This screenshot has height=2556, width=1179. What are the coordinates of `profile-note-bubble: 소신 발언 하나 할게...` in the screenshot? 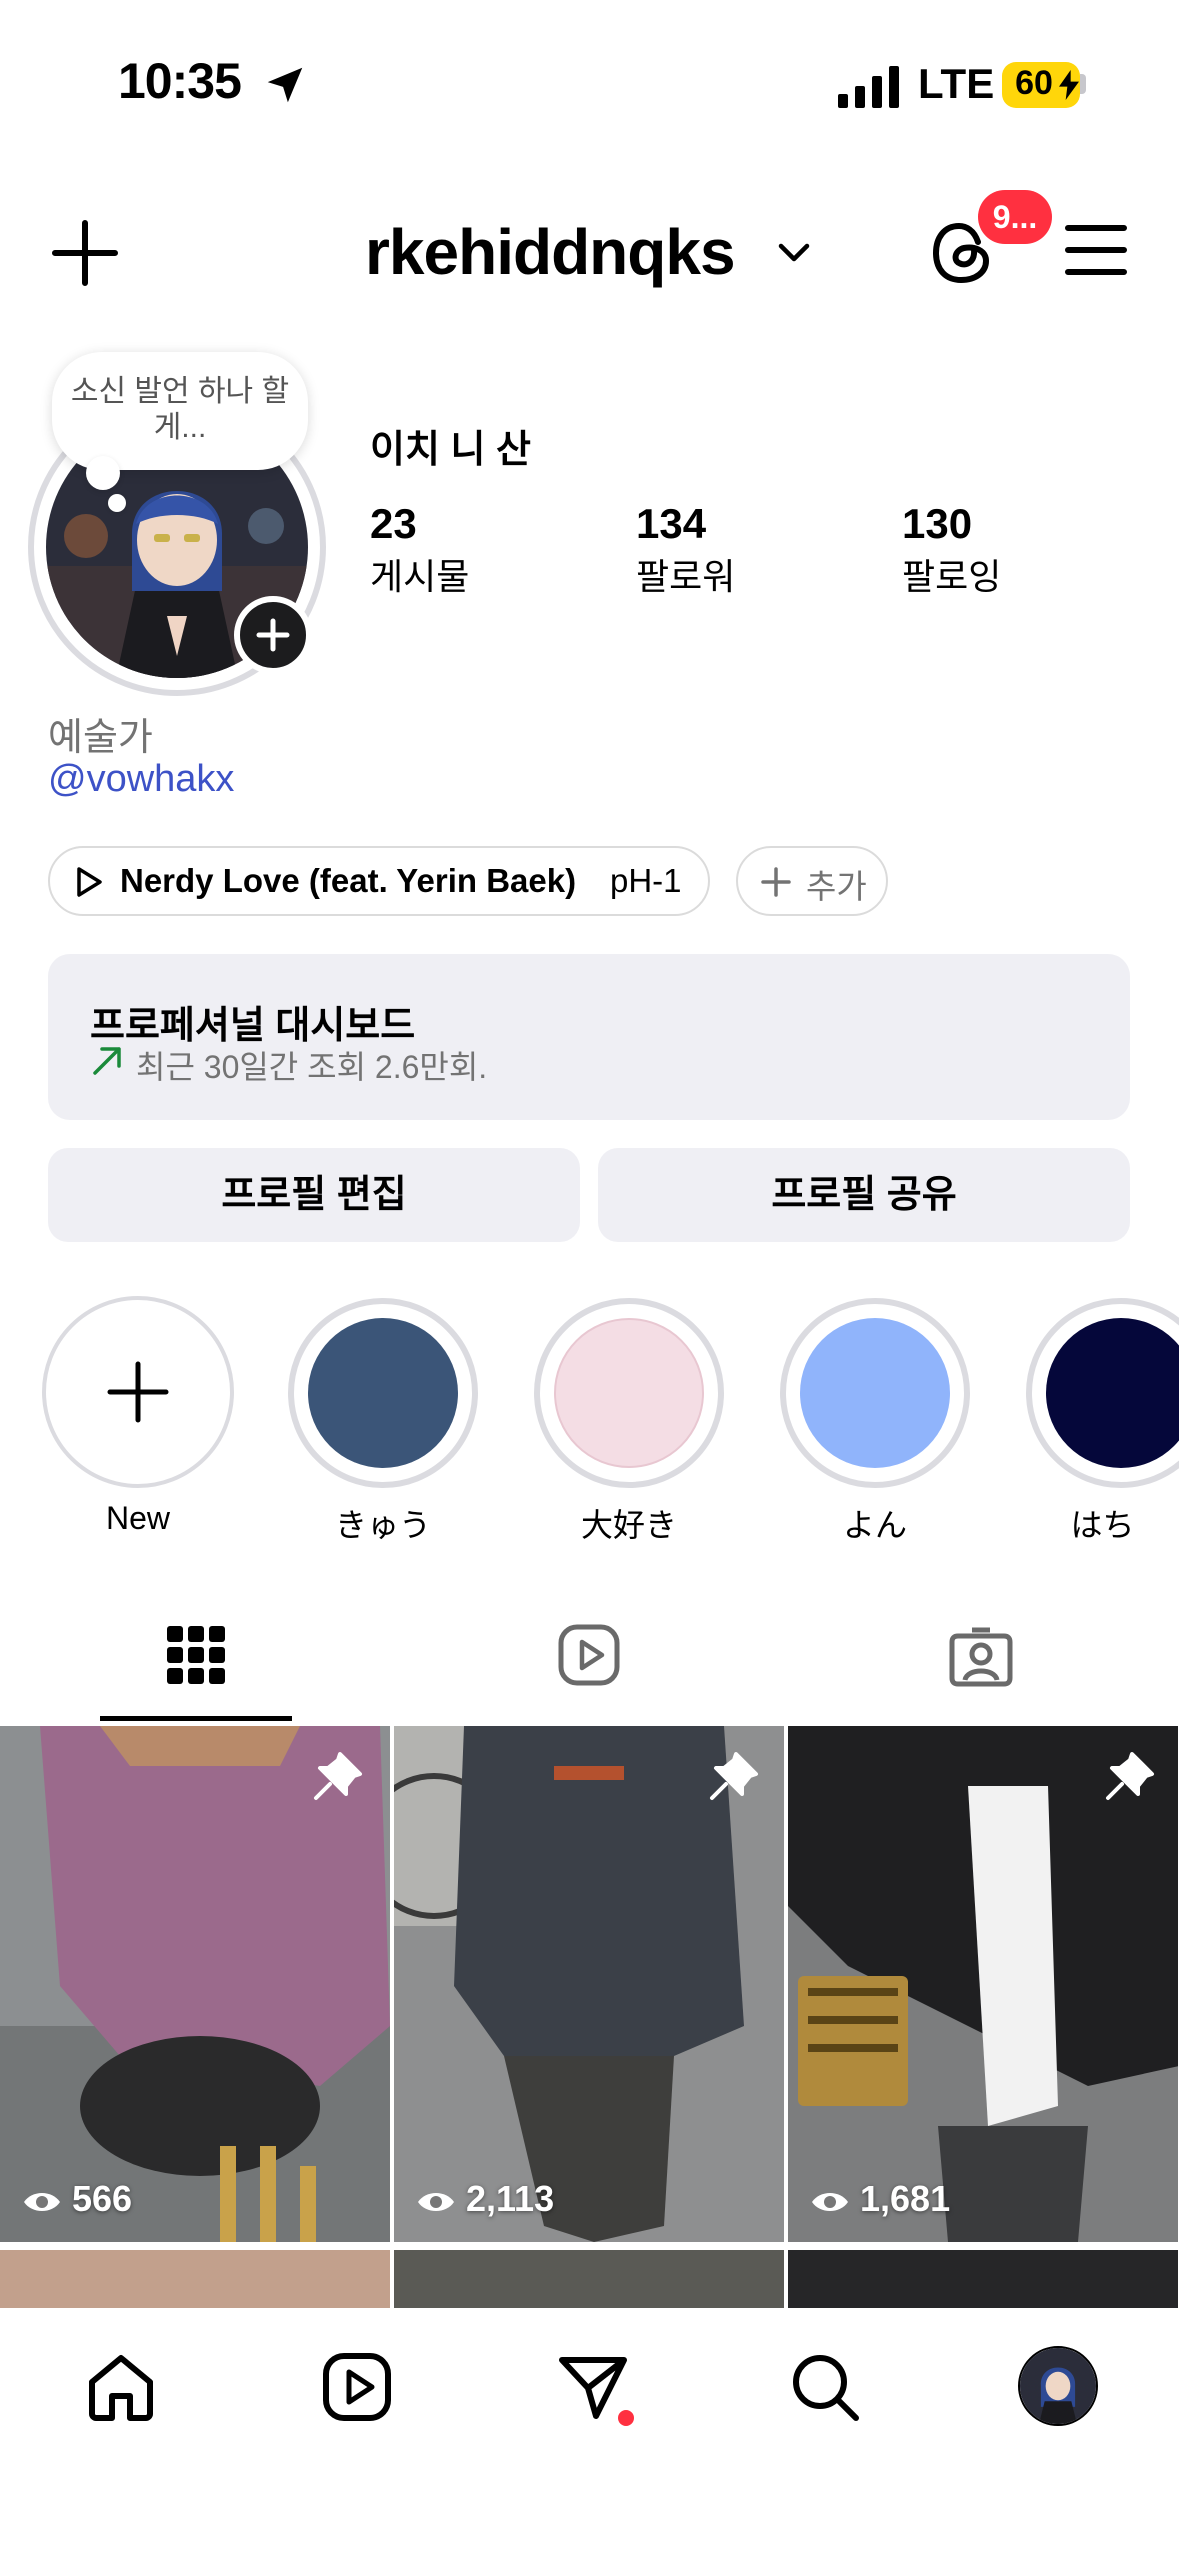 It's located at (180, 411).